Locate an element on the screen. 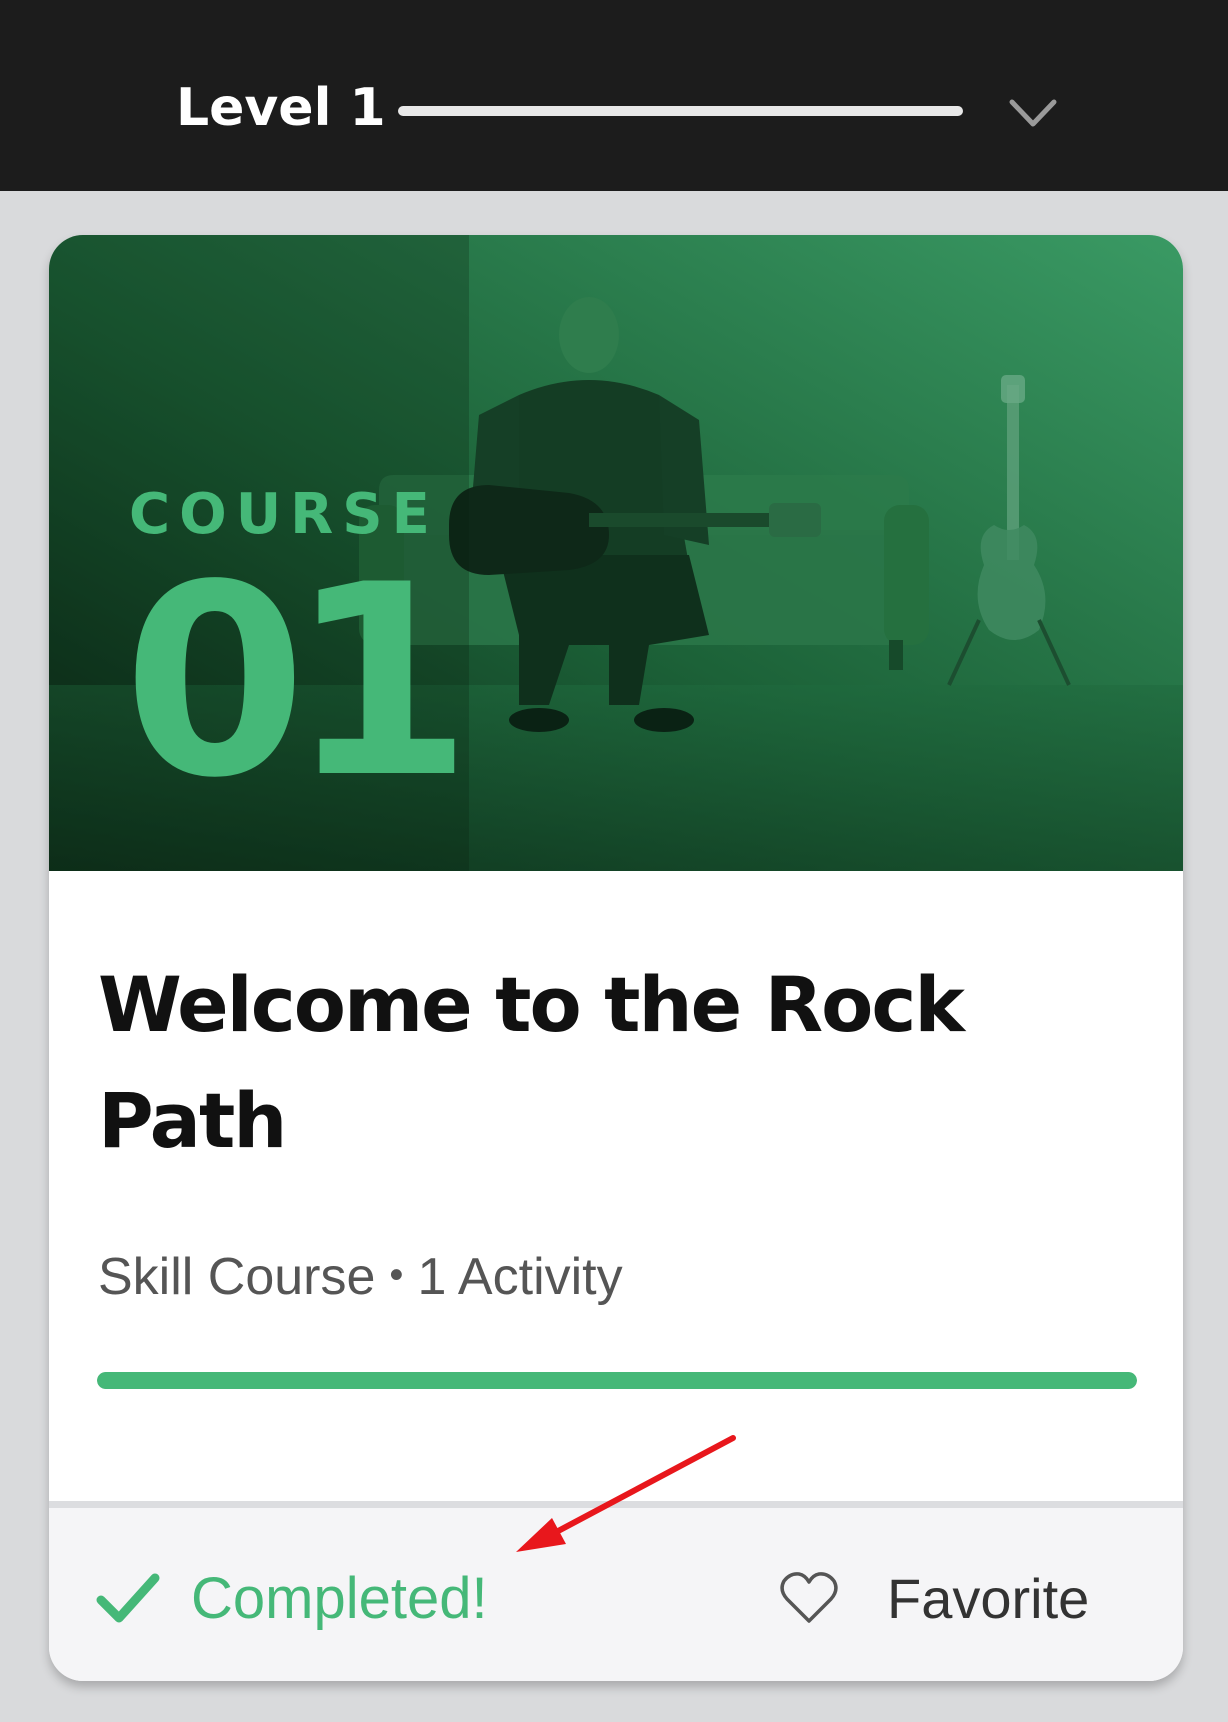 The width and height of the screenshot is (1228, 1722). course-progress-fill is located at coordinates (617, 1380).